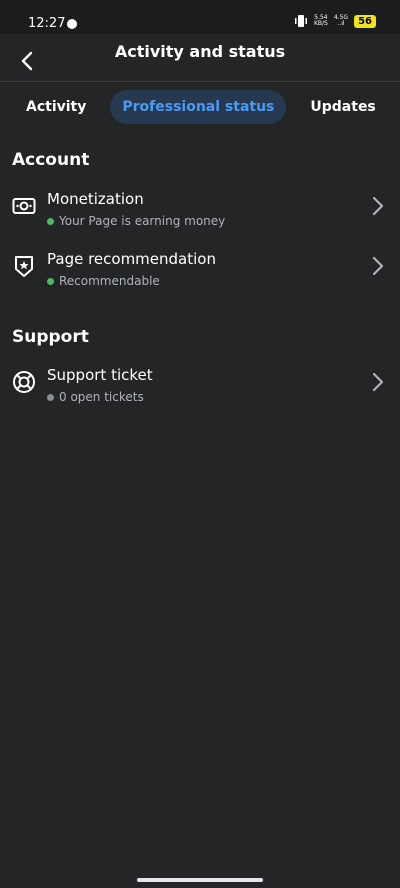 Image resolution: width=400 pixels, height=888 pixels. I want to click on money-icon, so click(24, 206).